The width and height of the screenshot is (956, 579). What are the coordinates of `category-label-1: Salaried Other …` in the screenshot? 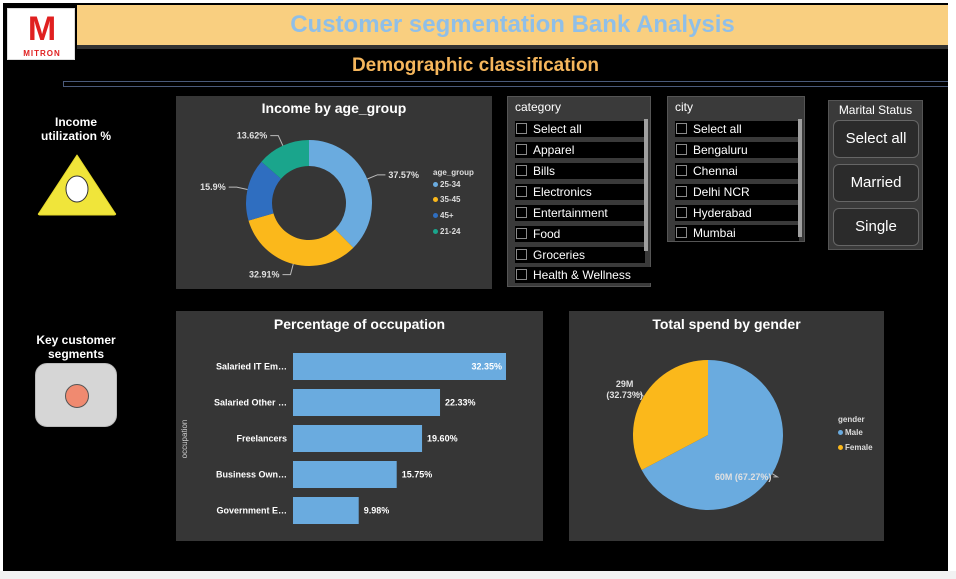 It's located at (250, 403).